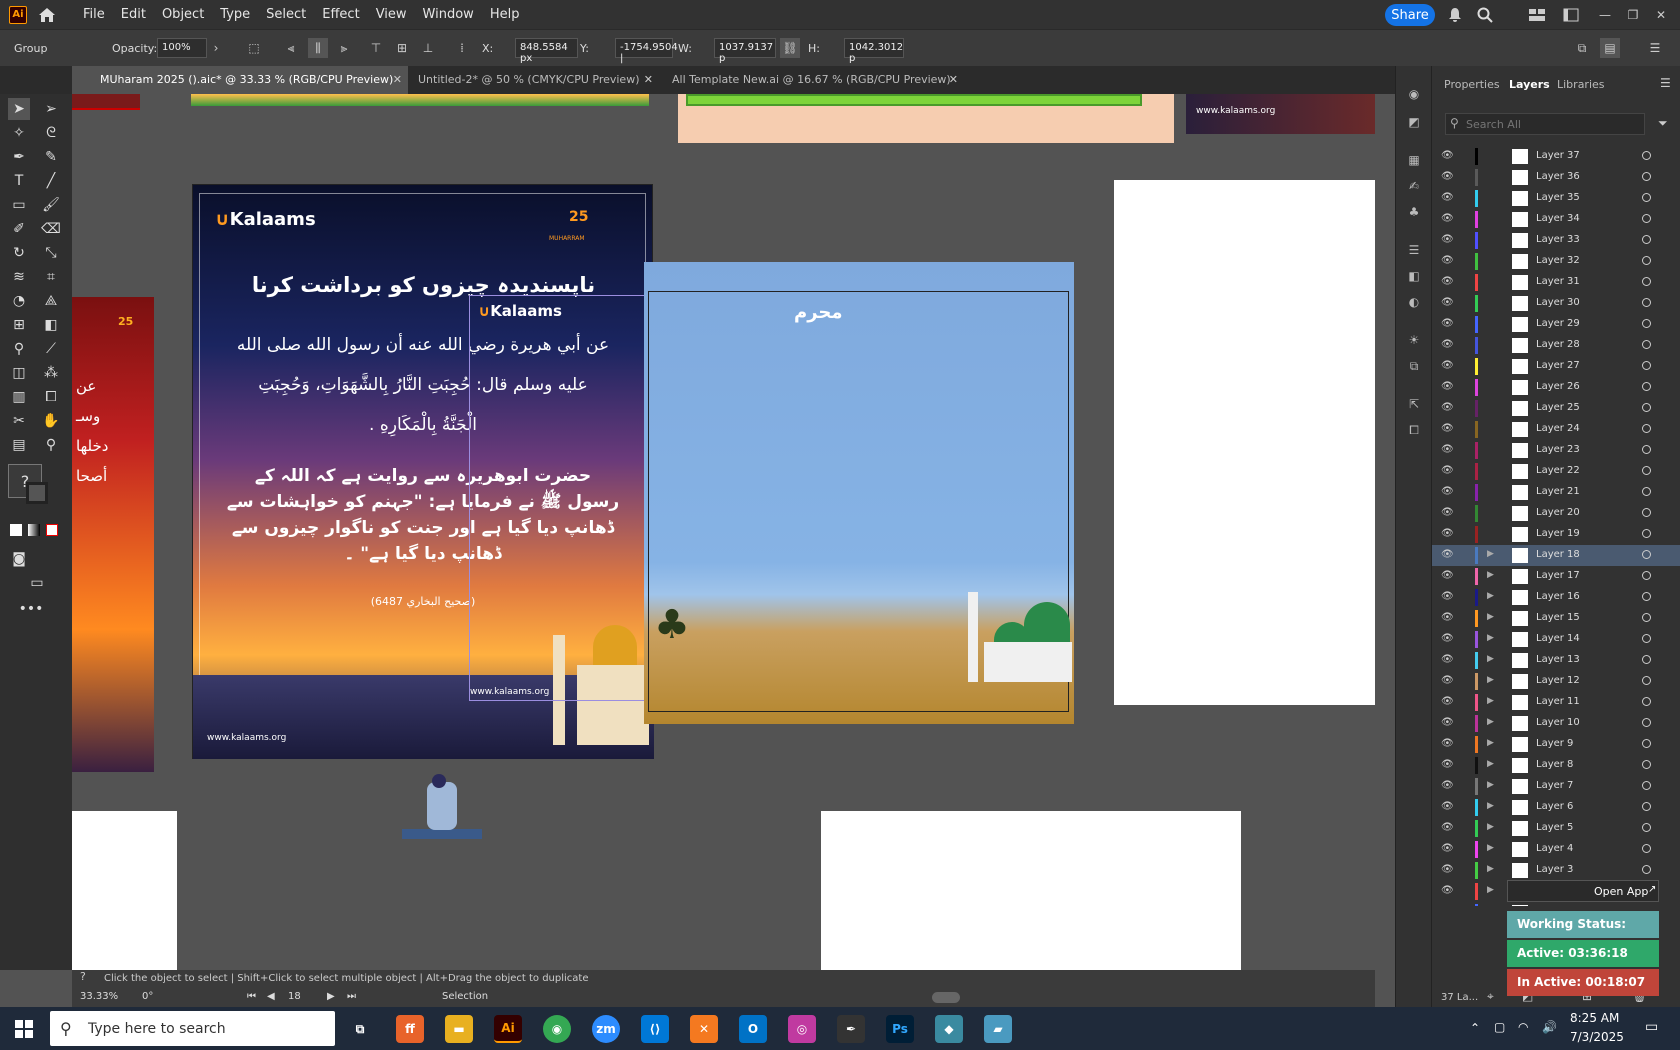 This screenshot has height=1050, width=1680. What do you see at coordinates (1556, 471) in the screenshot?
I see `layer-row: 👁 Layer 22` at bounding box center [1556, 471].